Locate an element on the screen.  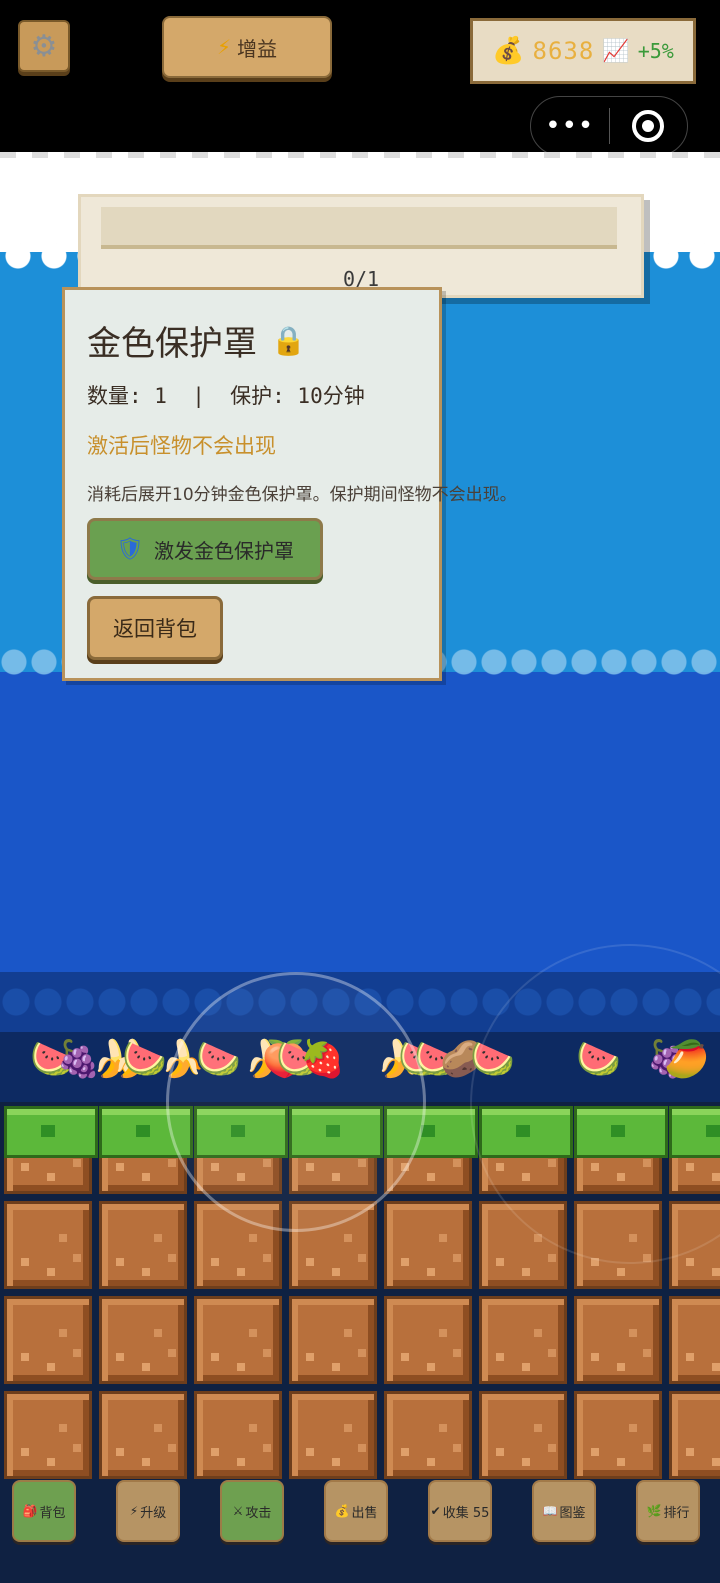
item-name: 金色保护罩 is located at coordinates (172, 344).